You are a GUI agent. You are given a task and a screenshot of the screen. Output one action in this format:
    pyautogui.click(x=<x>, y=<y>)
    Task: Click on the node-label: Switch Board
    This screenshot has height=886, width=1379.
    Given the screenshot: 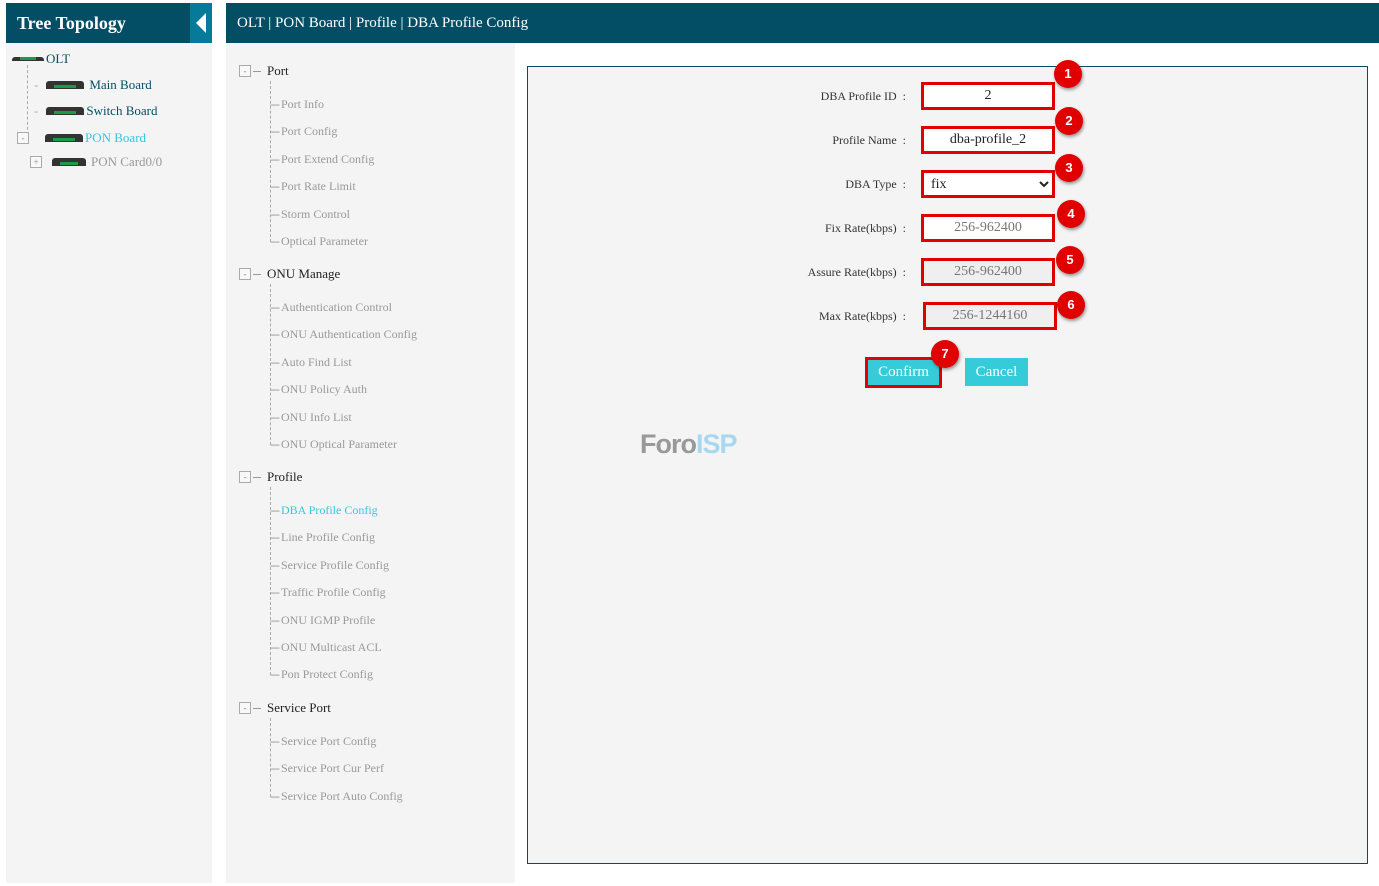 What is the action you would take?
    pyautogui.click(x=122, y=110)
    